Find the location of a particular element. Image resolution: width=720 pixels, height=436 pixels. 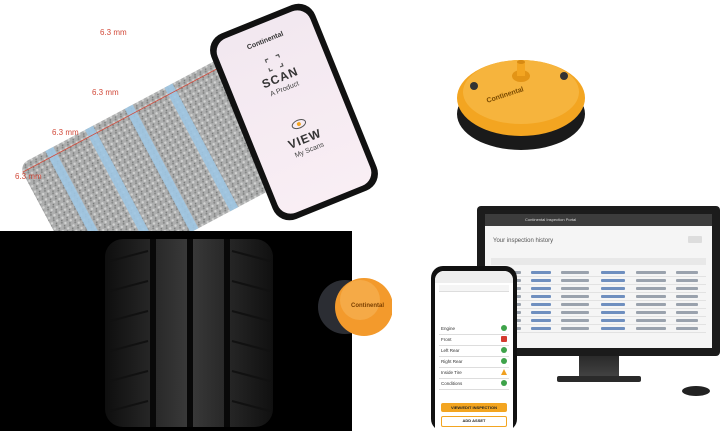

checklist-item-label: Engine is located at coordinates (448, 328).